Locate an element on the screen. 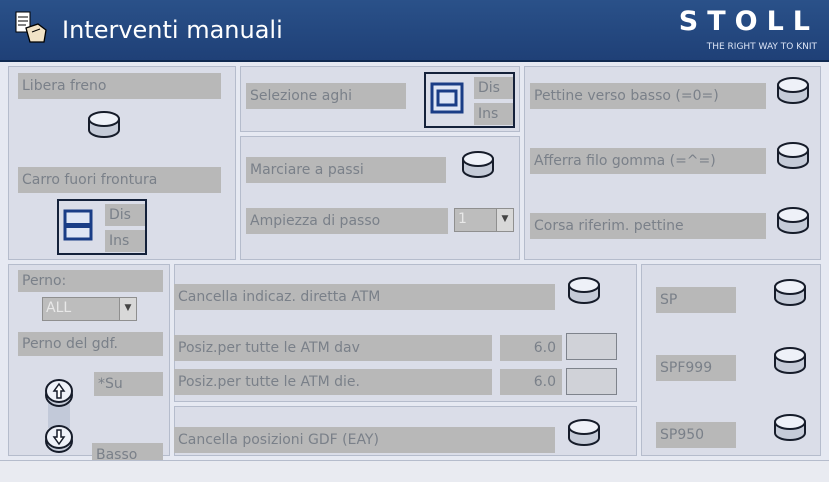 The width and height of the screenshot is (829, 482). comb-down-button is located at coordinates (793, 92).